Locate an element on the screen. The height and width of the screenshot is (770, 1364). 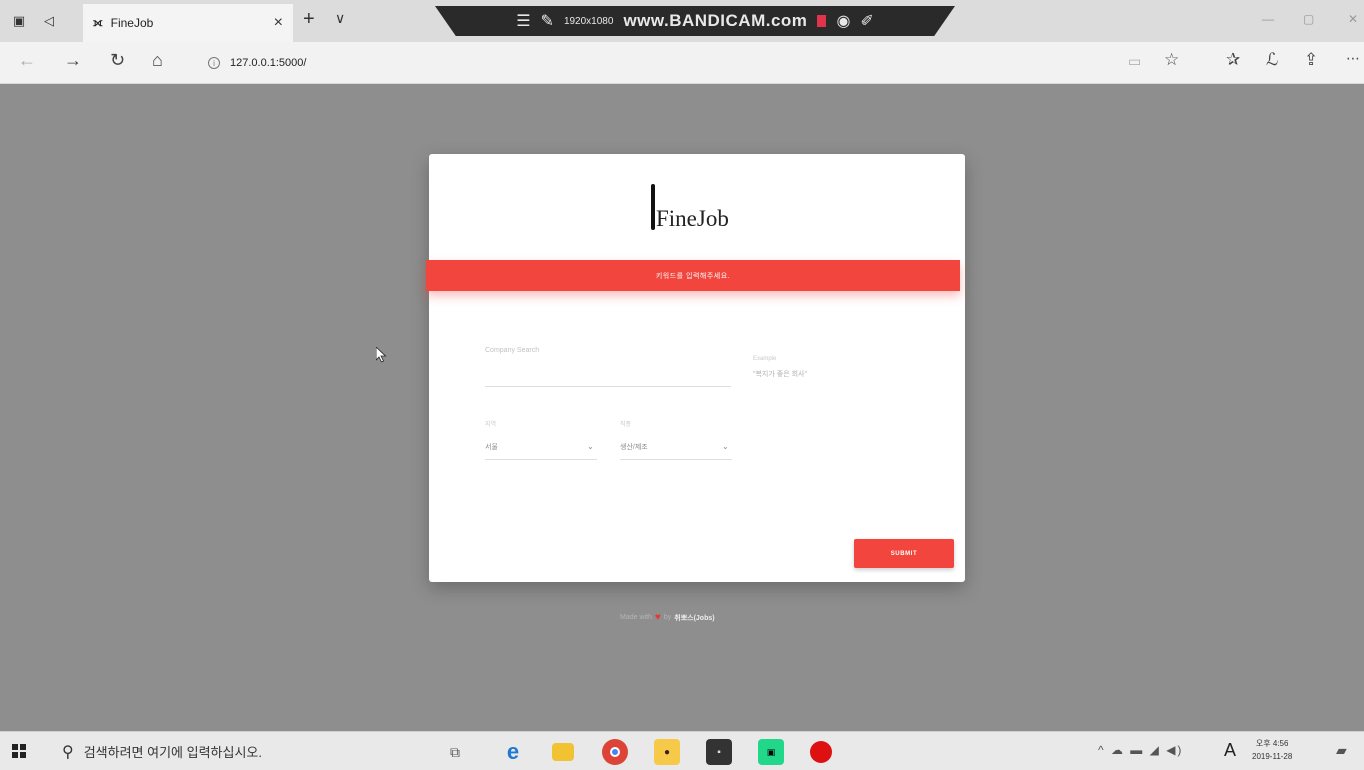
system-tray-icons: ^ ☁ ▬ ◢ ◀) is located at coordinates (1140, 750).